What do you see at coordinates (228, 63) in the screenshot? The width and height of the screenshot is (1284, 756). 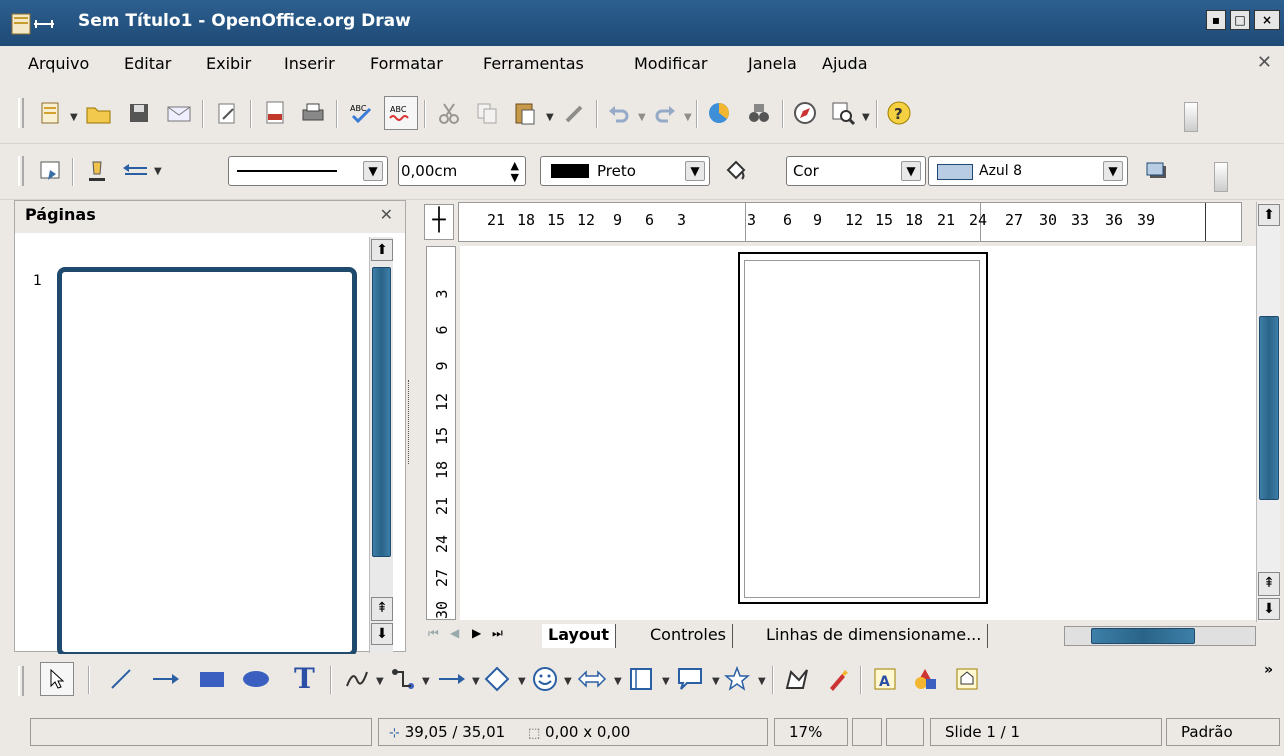 I see `menu-exibir: Exibir` at bounding box center [228, 63].